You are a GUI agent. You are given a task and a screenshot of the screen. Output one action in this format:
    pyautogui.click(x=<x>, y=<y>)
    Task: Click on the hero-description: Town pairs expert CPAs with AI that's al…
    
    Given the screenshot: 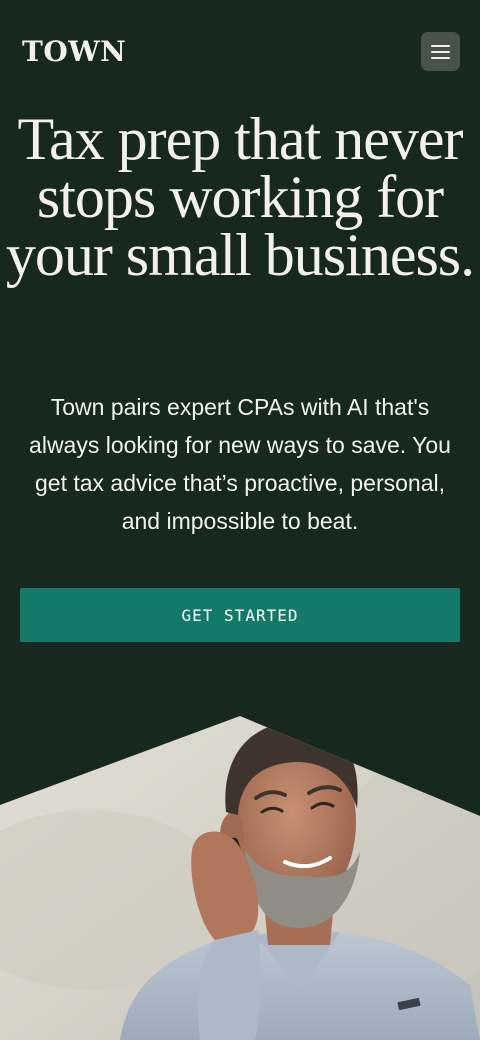 What is the action you would take?
    pyautogui.click(x=240, y=464)
    